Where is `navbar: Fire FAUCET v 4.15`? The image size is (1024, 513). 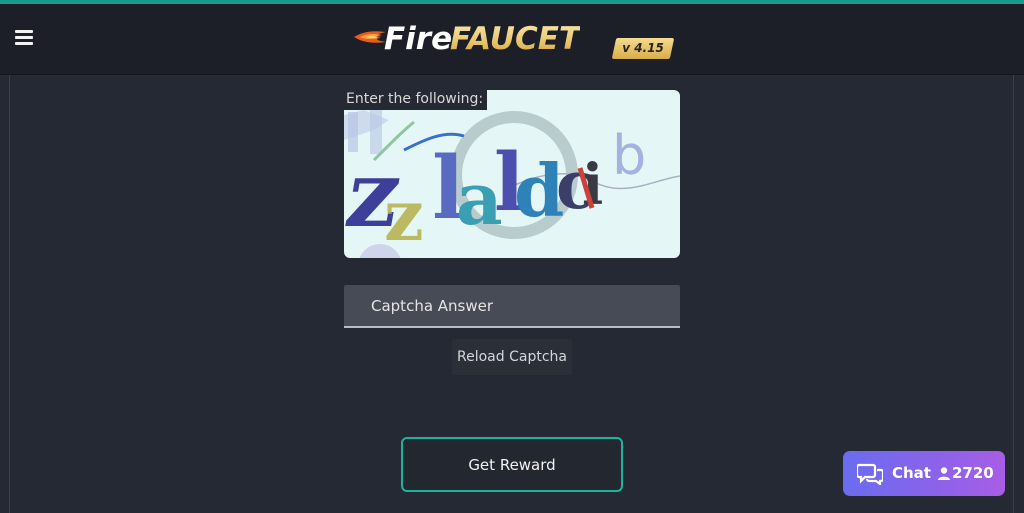
navbar: Fire FAUCET v 4.15 is located at coordinates (512, 39).